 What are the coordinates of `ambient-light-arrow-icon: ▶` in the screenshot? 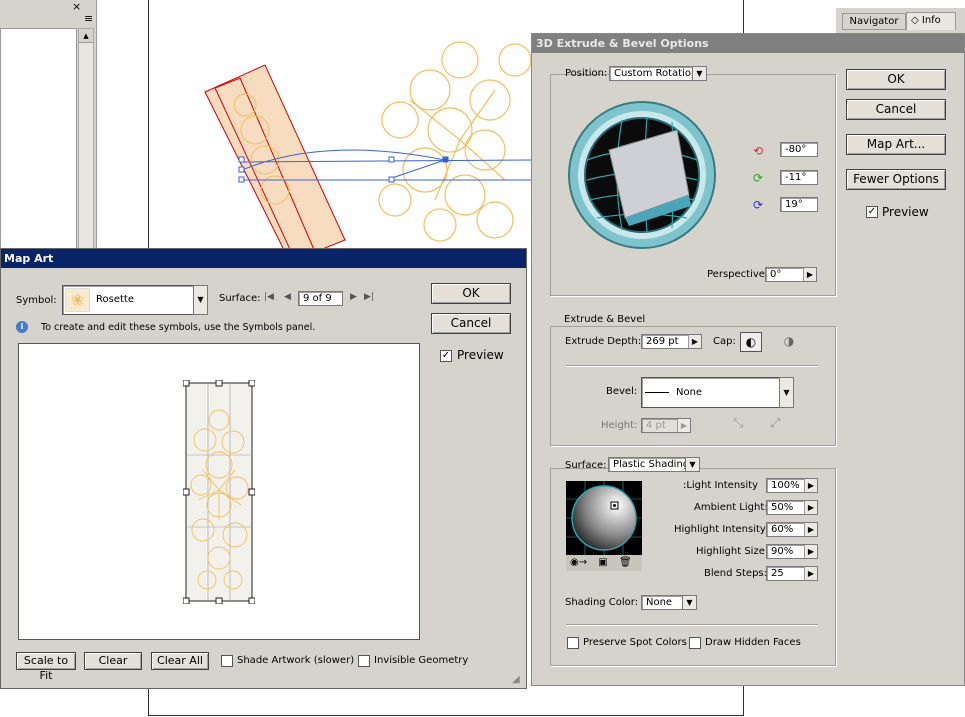 It's located at (810, 507).